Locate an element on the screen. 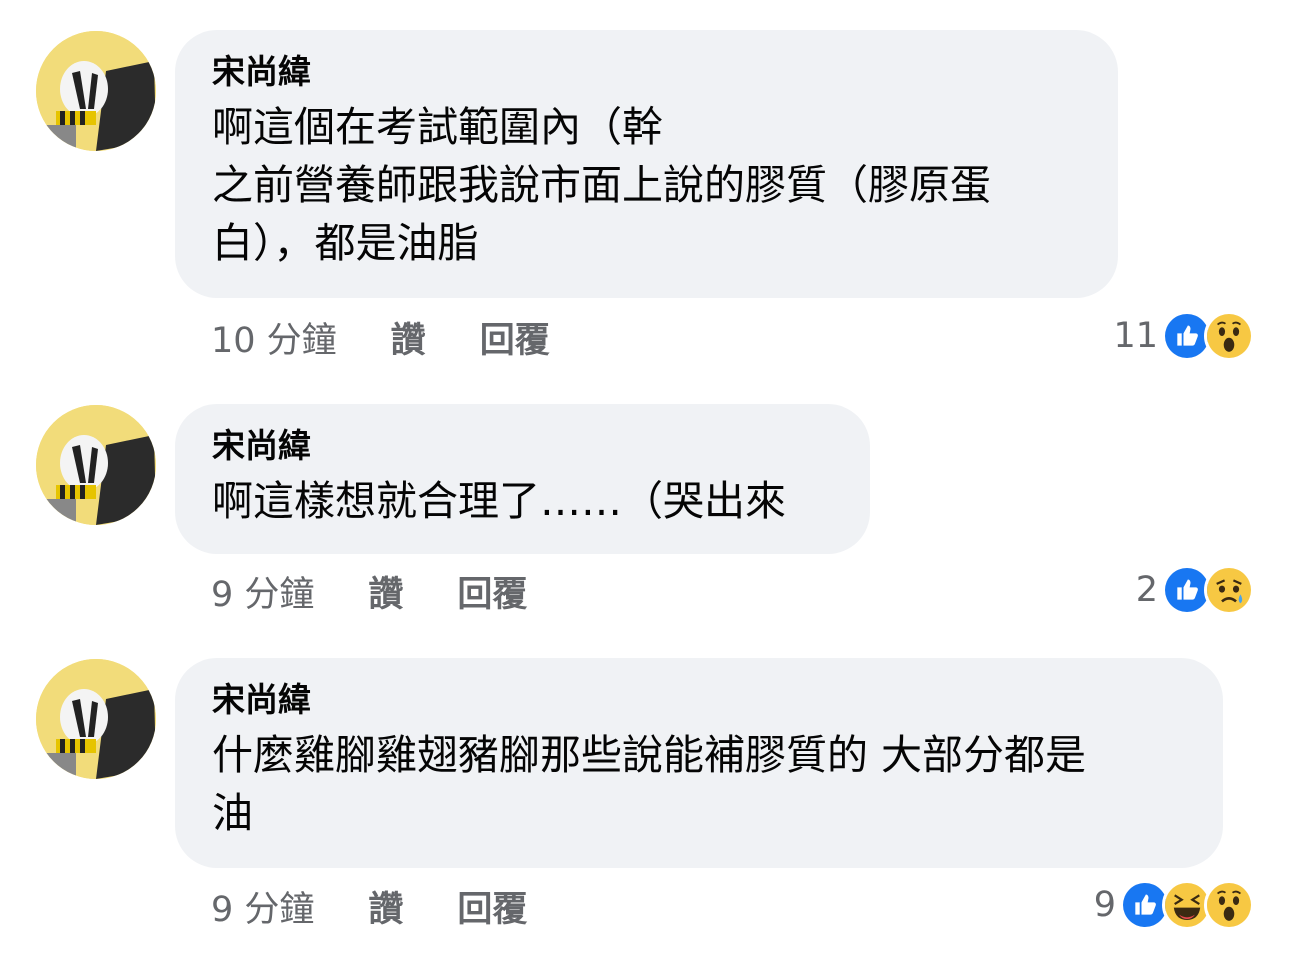 The width and height of the screenshot is (1290, 953). comment-bubble: 宋尚緯 啊這樣想就合理了……（哭出來 is located at coordinates (522, 479).